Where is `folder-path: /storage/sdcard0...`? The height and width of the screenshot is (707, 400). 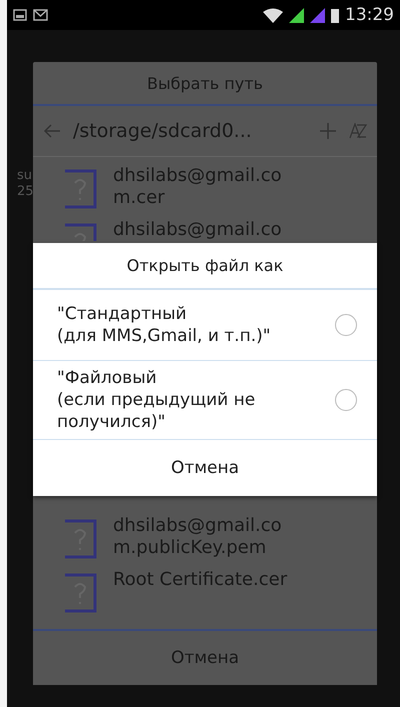
folder-path: /storage/sdcard0... is located at coordinates (163, 131).